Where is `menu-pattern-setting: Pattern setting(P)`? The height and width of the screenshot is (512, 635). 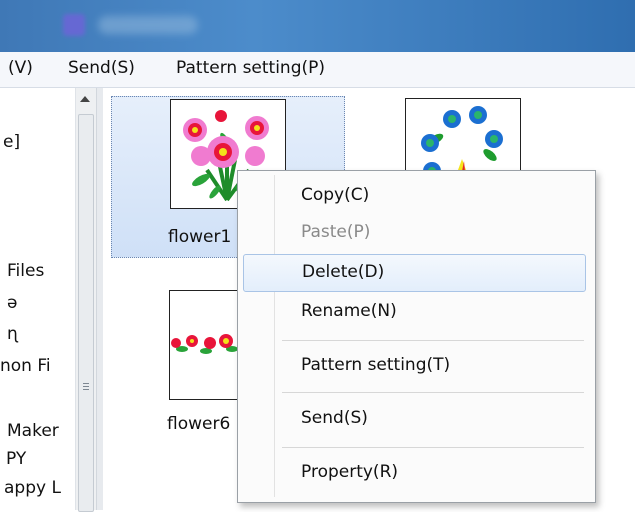 menu-pattern-setting: Pattern setting(P) is located at coordinates (250, 68).